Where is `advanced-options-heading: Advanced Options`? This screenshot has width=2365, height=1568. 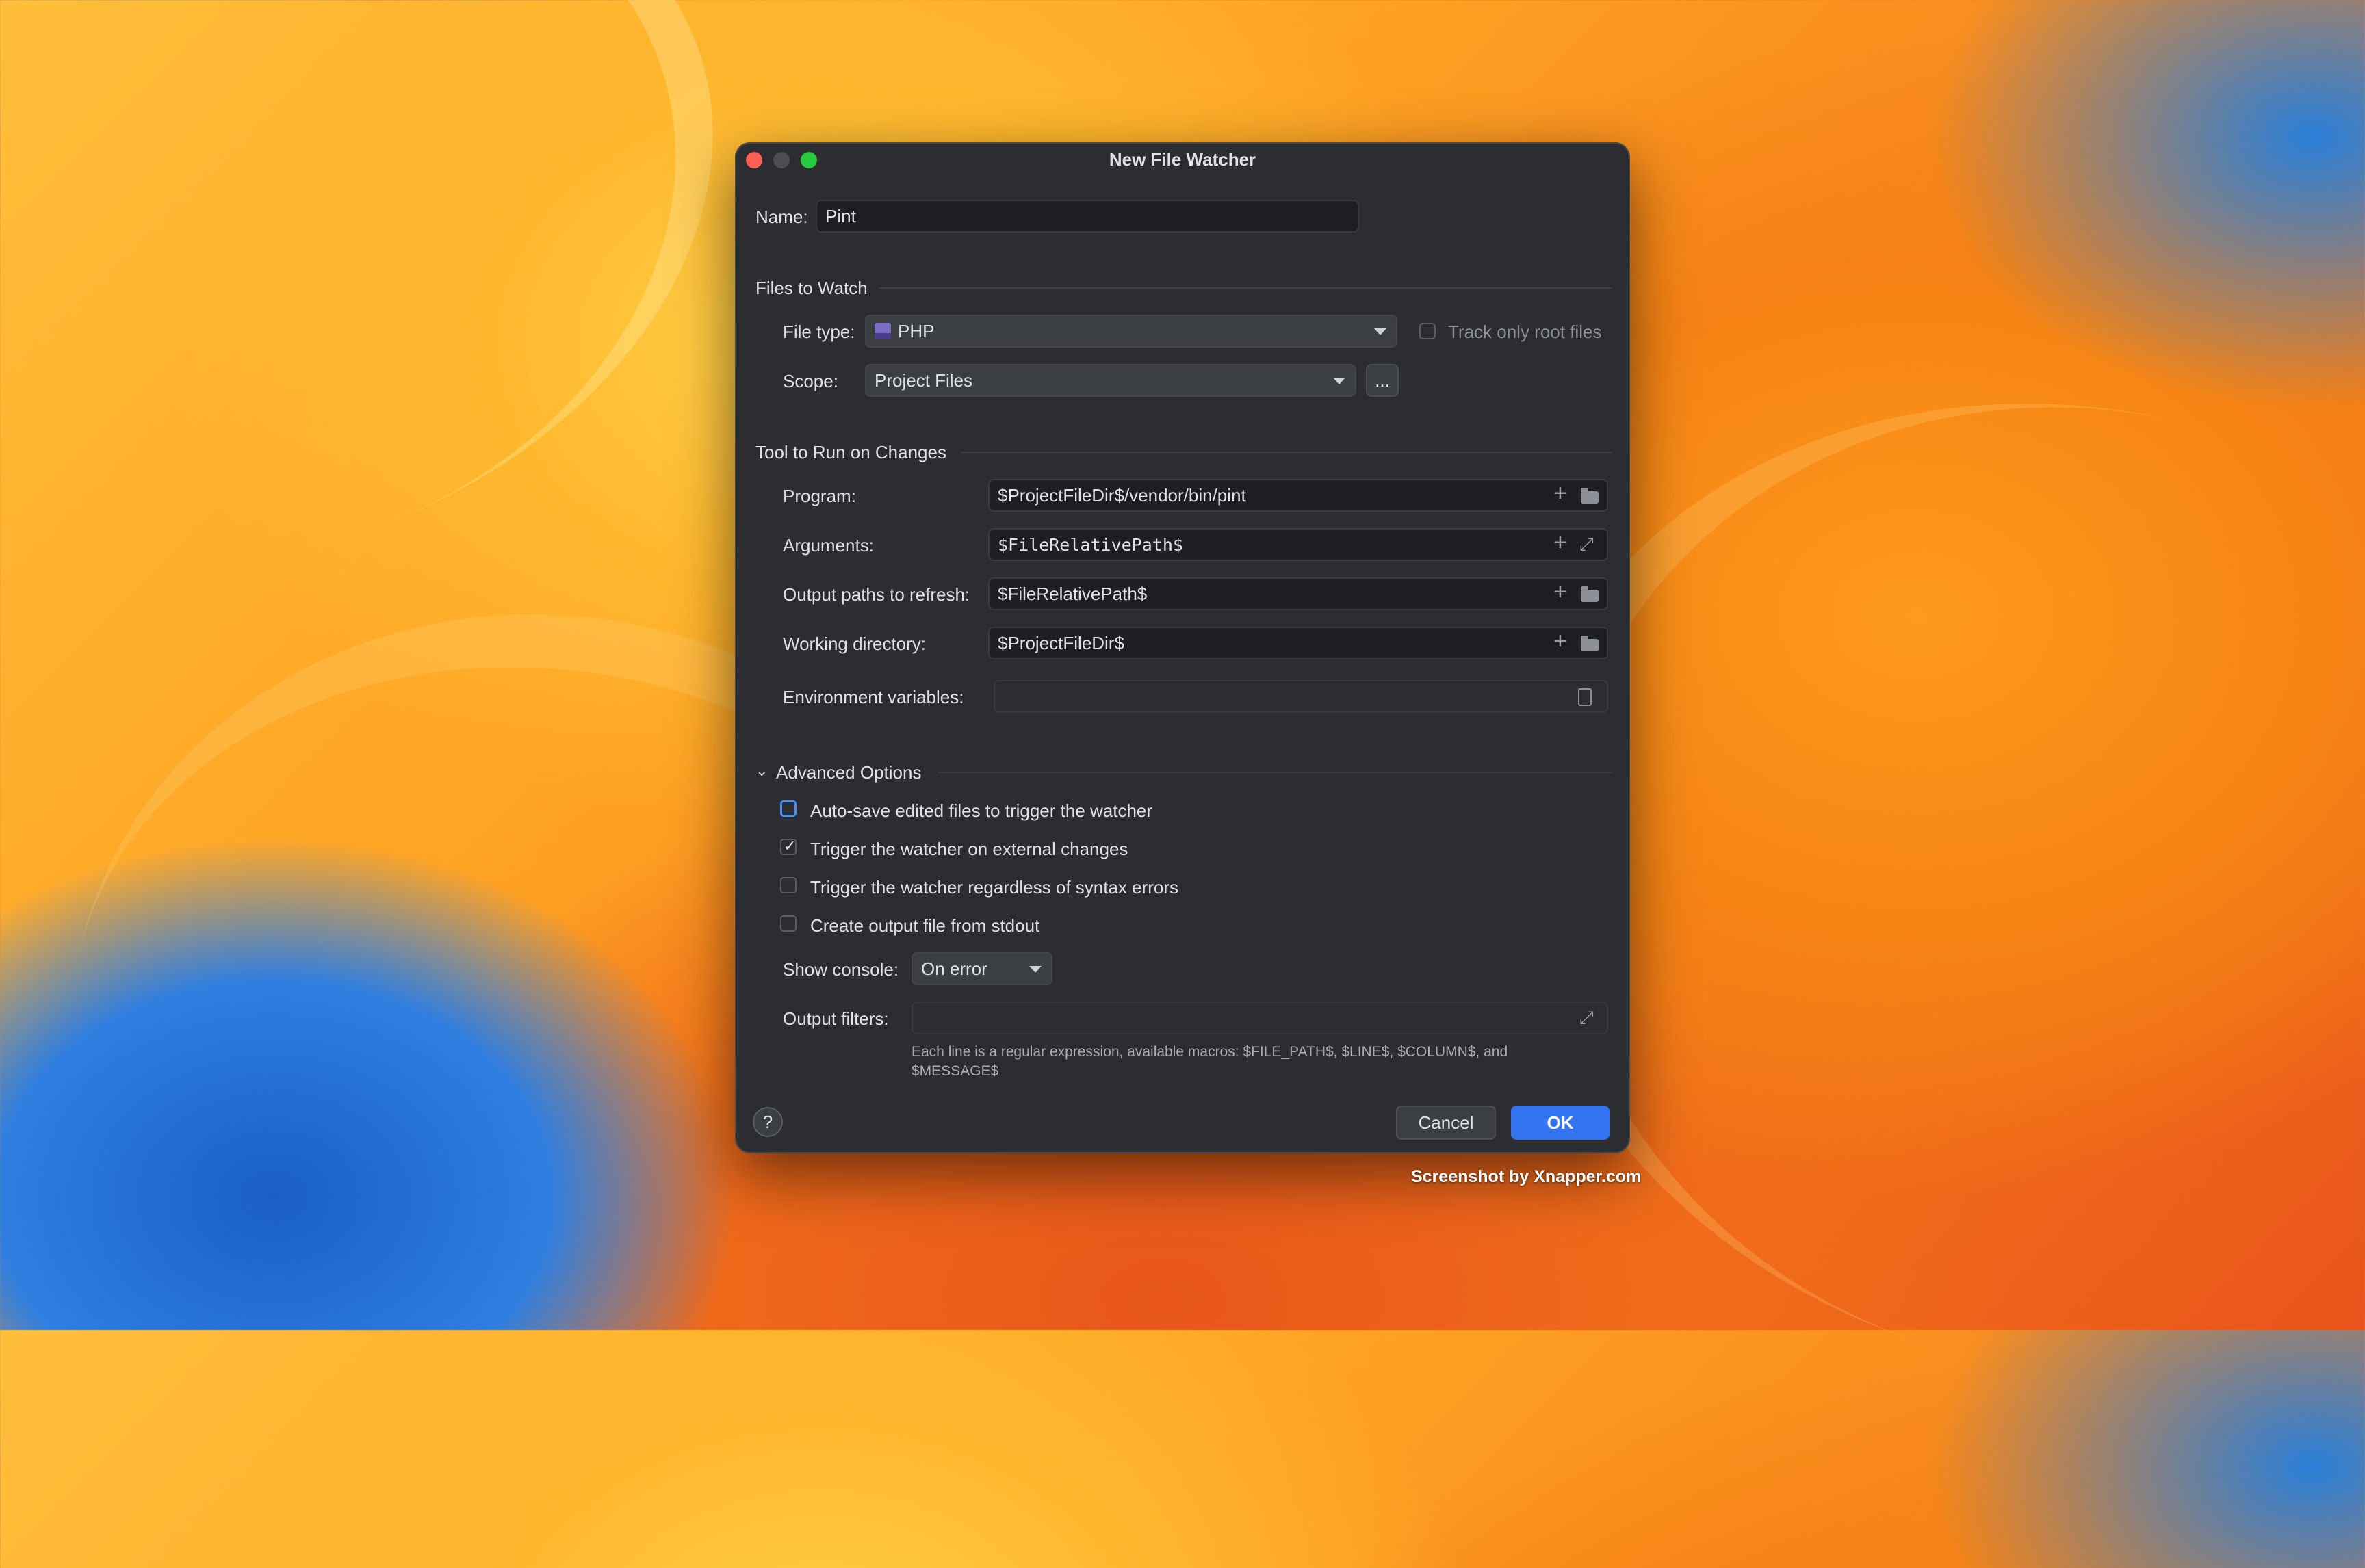
advanced-options-heading: Advanced Options is located at coordinates (849, 772).